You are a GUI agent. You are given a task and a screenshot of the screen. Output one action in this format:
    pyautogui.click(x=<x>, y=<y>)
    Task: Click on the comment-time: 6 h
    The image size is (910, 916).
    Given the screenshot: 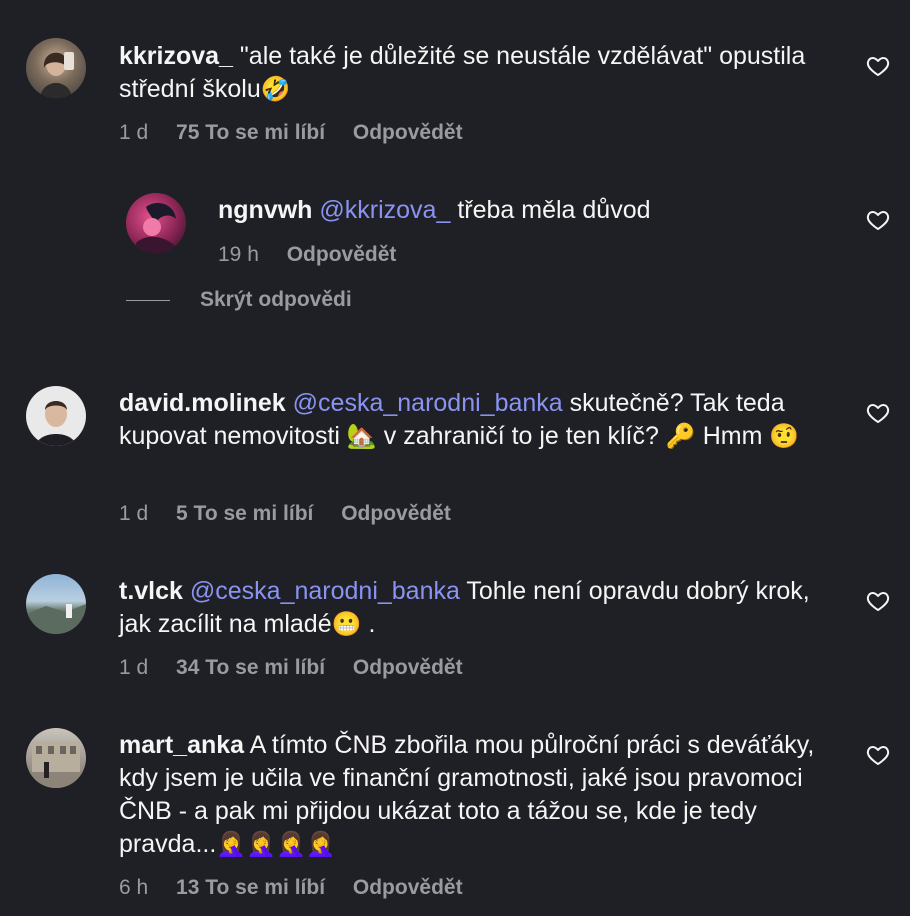 What is the action you would take?
    pyautogui.click(x=134, y=887)
    